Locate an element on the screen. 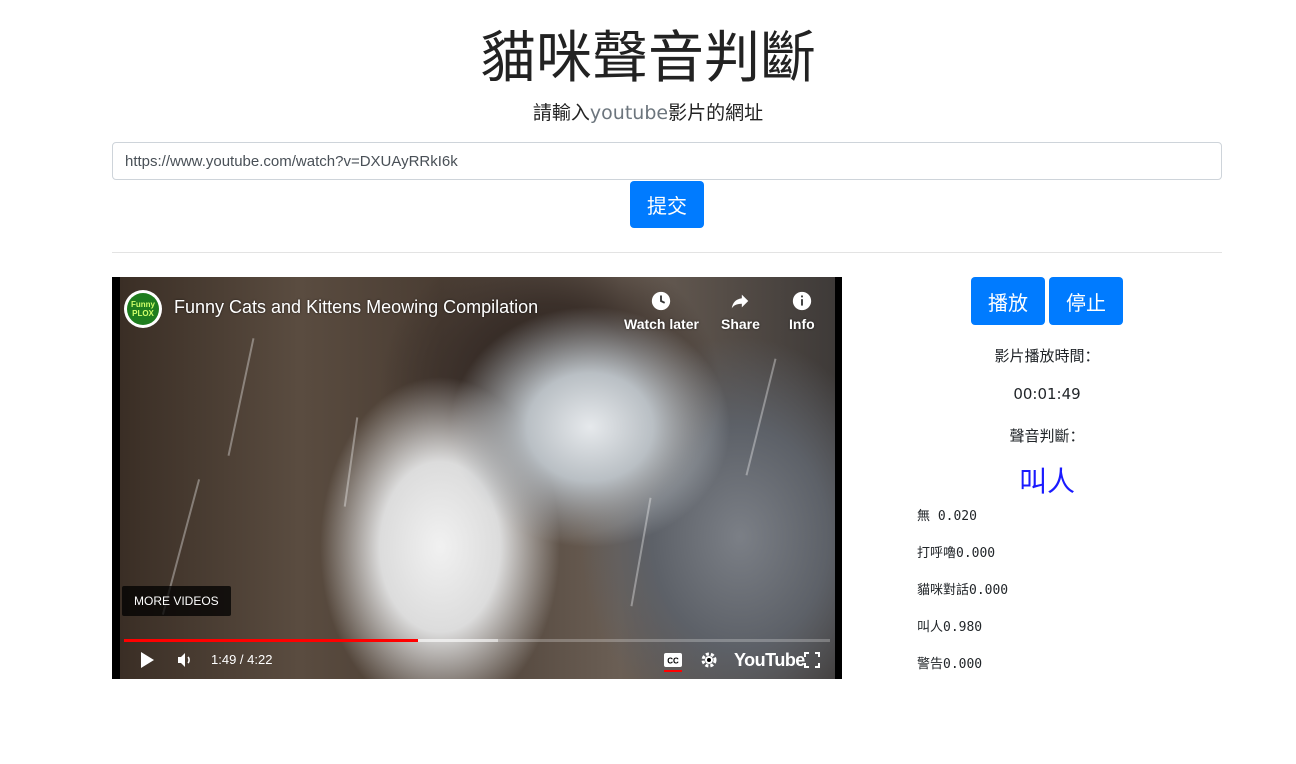  info-icon is located at coordinates (801, 301).